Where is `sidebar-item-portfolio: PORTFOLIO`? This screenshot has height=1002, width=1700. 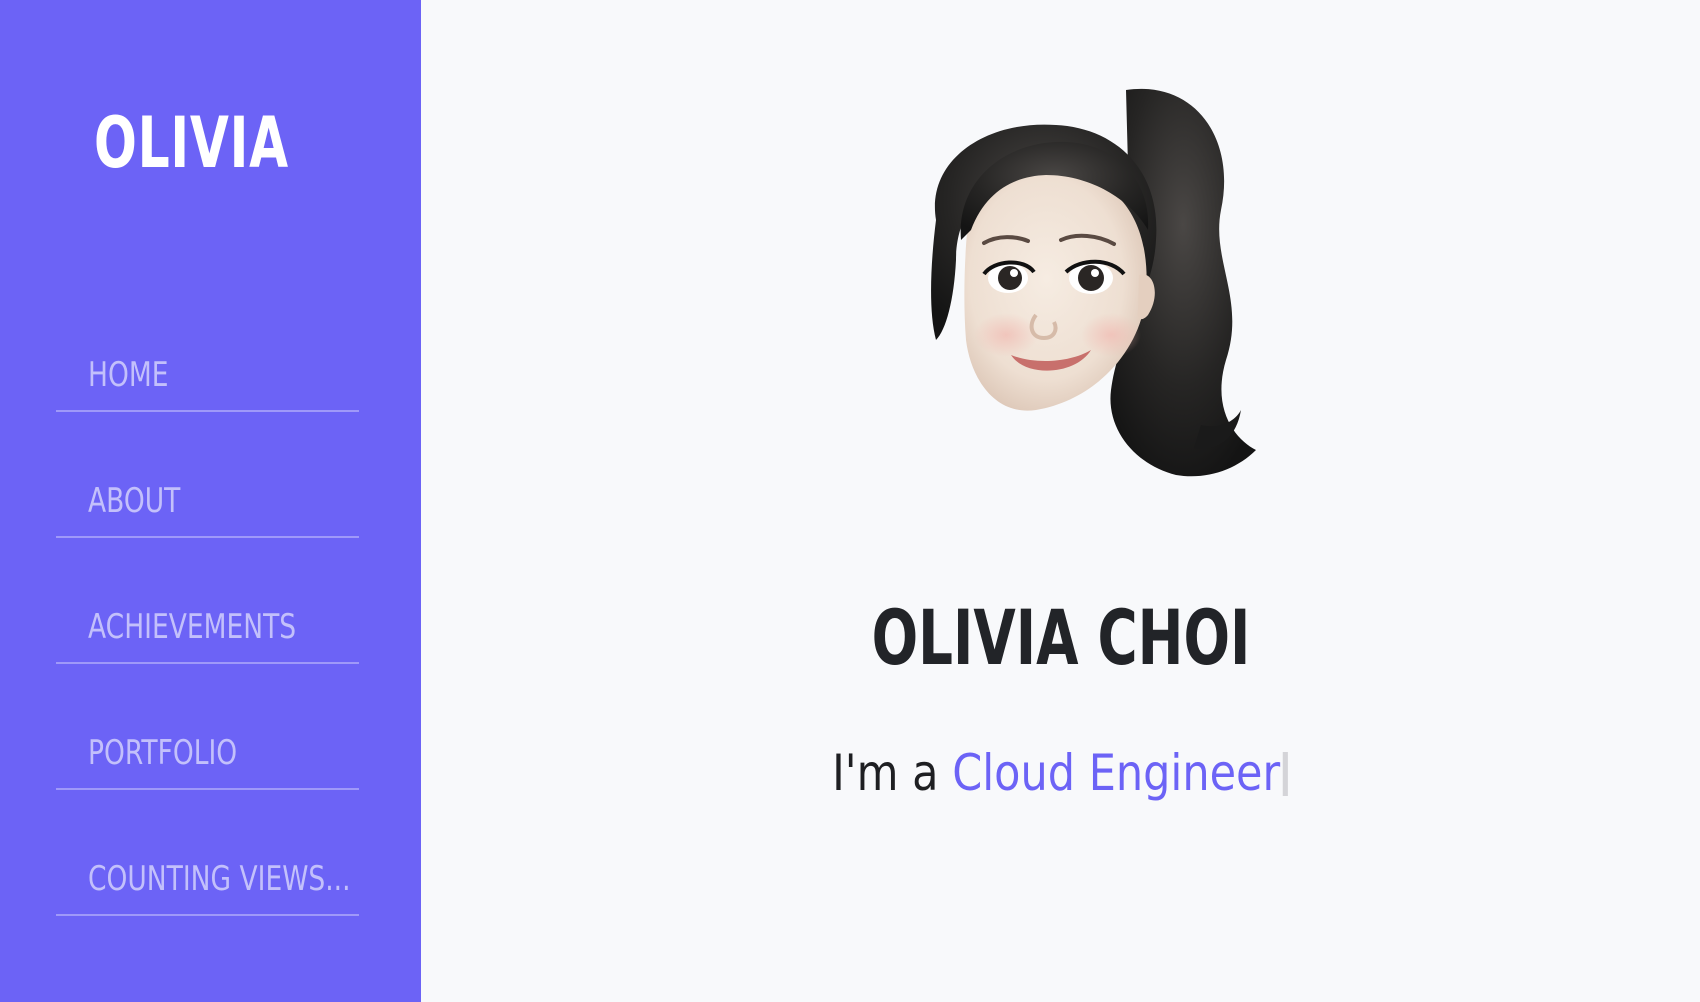
sidebar-item-portfolio: PORTFOLIO is located at coordinates (207, 727).